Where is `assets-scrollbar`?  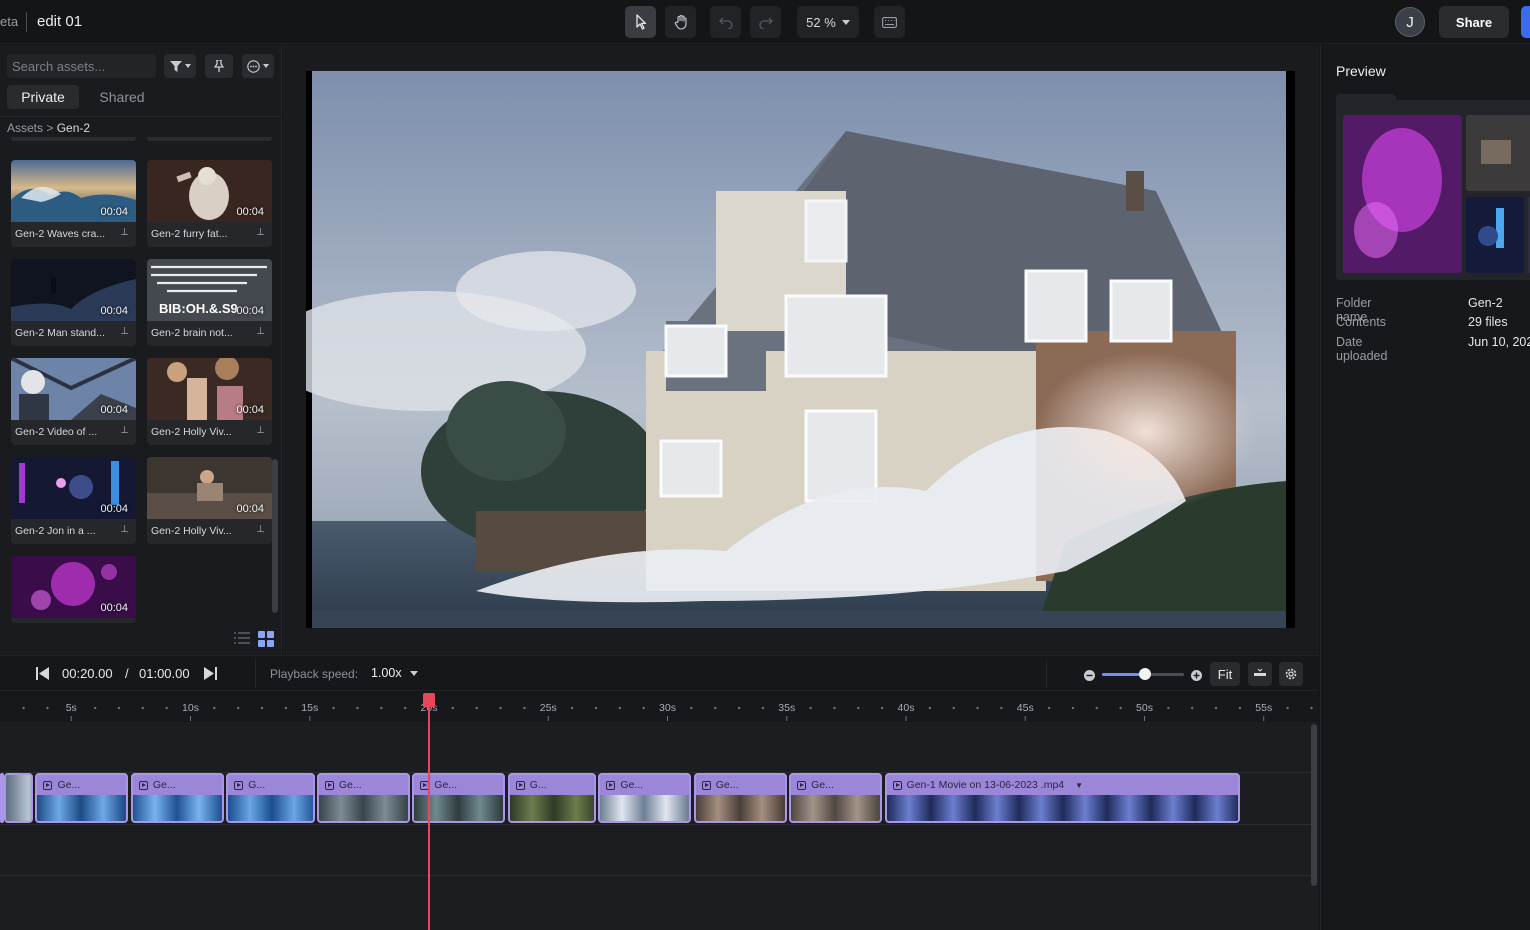
assets-scrollbar is located at coordinates (275, 536).